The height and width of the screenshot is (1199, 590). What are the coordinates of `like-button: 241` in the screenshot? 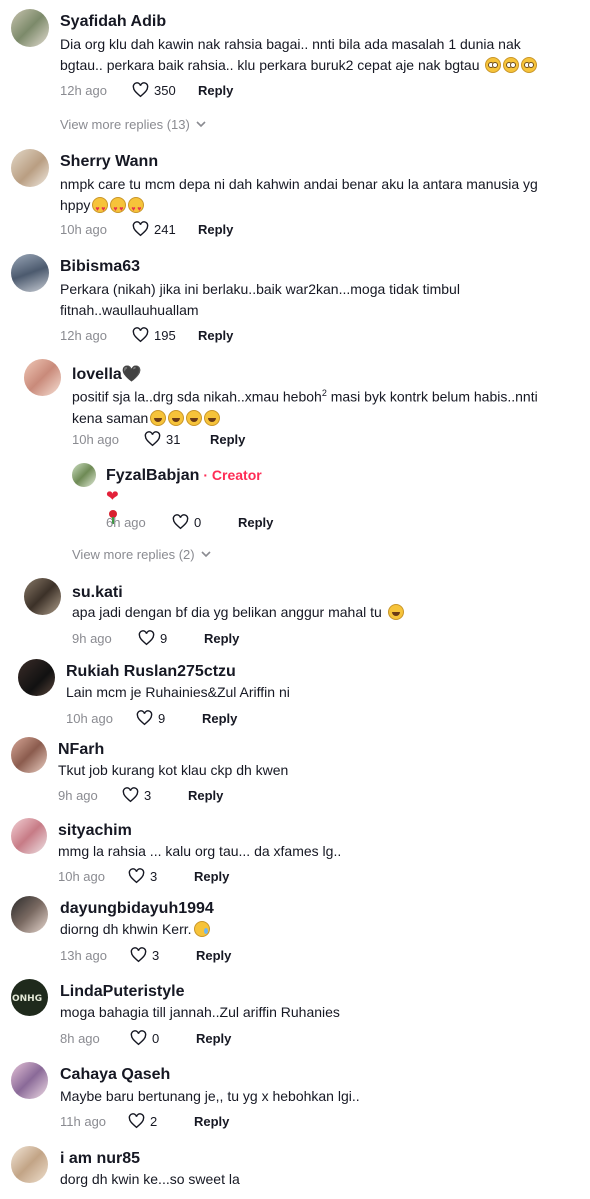 It's located at (165, 229).